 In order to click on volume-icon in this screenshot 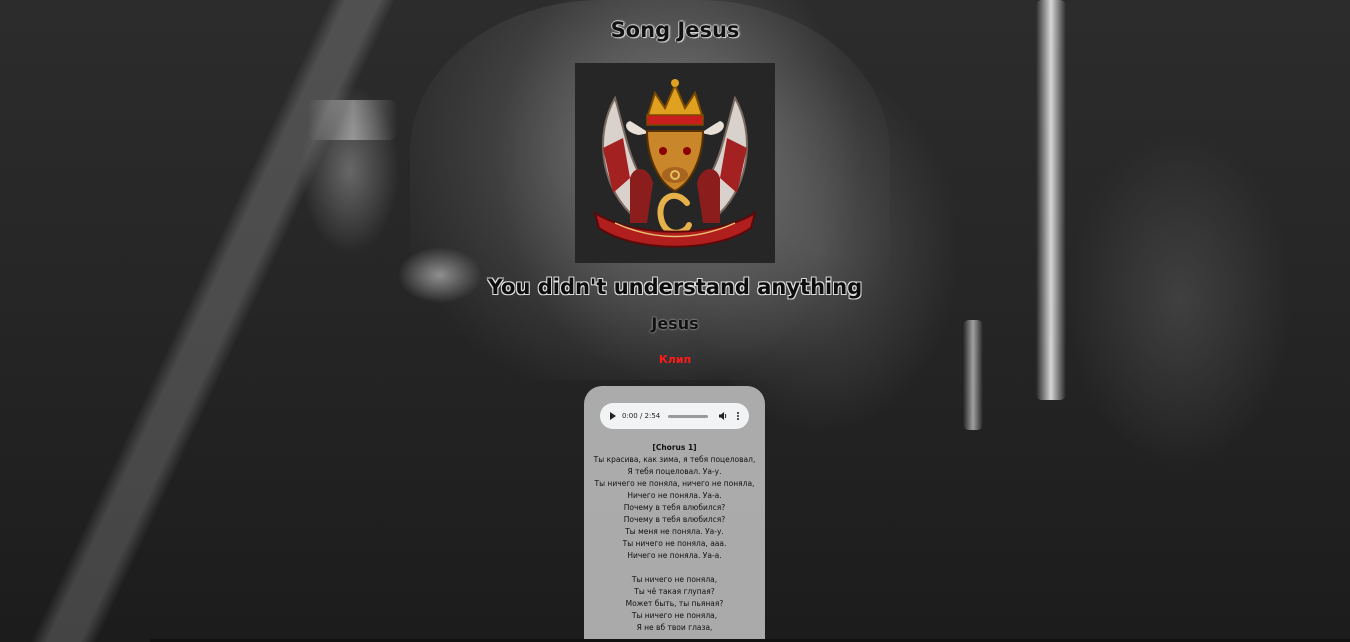, I will do `click(723, 416)`.